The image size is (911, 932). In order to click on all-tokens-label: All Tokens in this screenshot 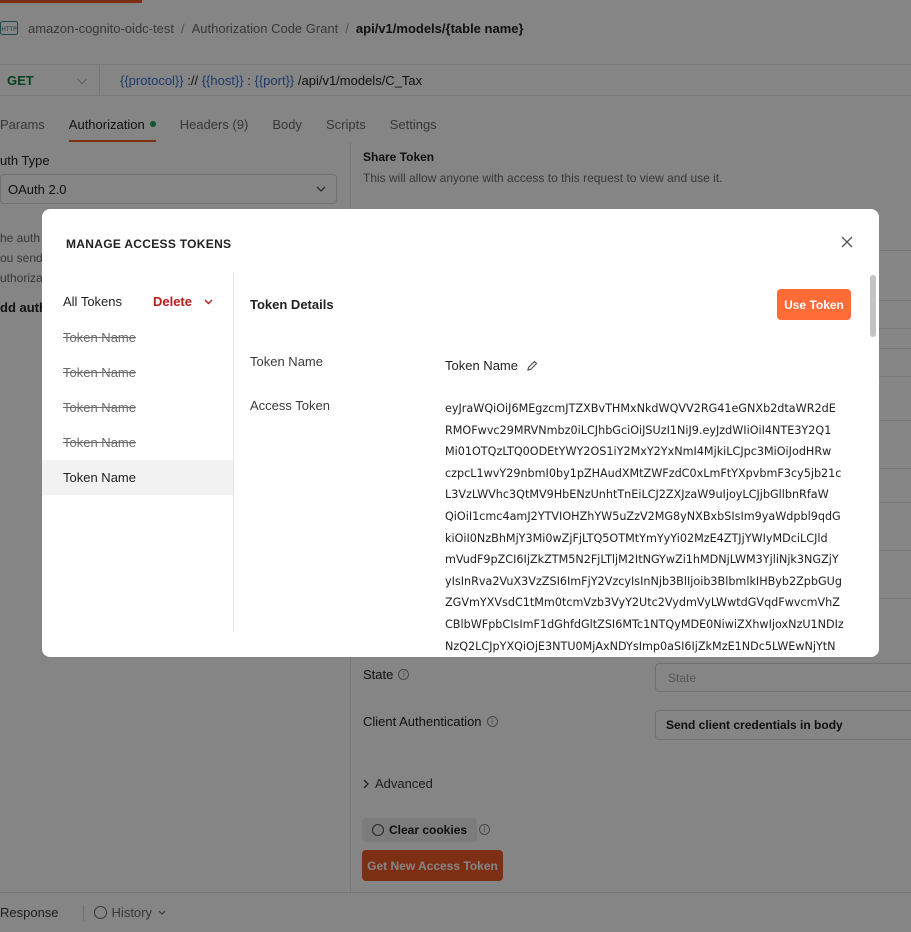, I will do `click(93, 301)`.